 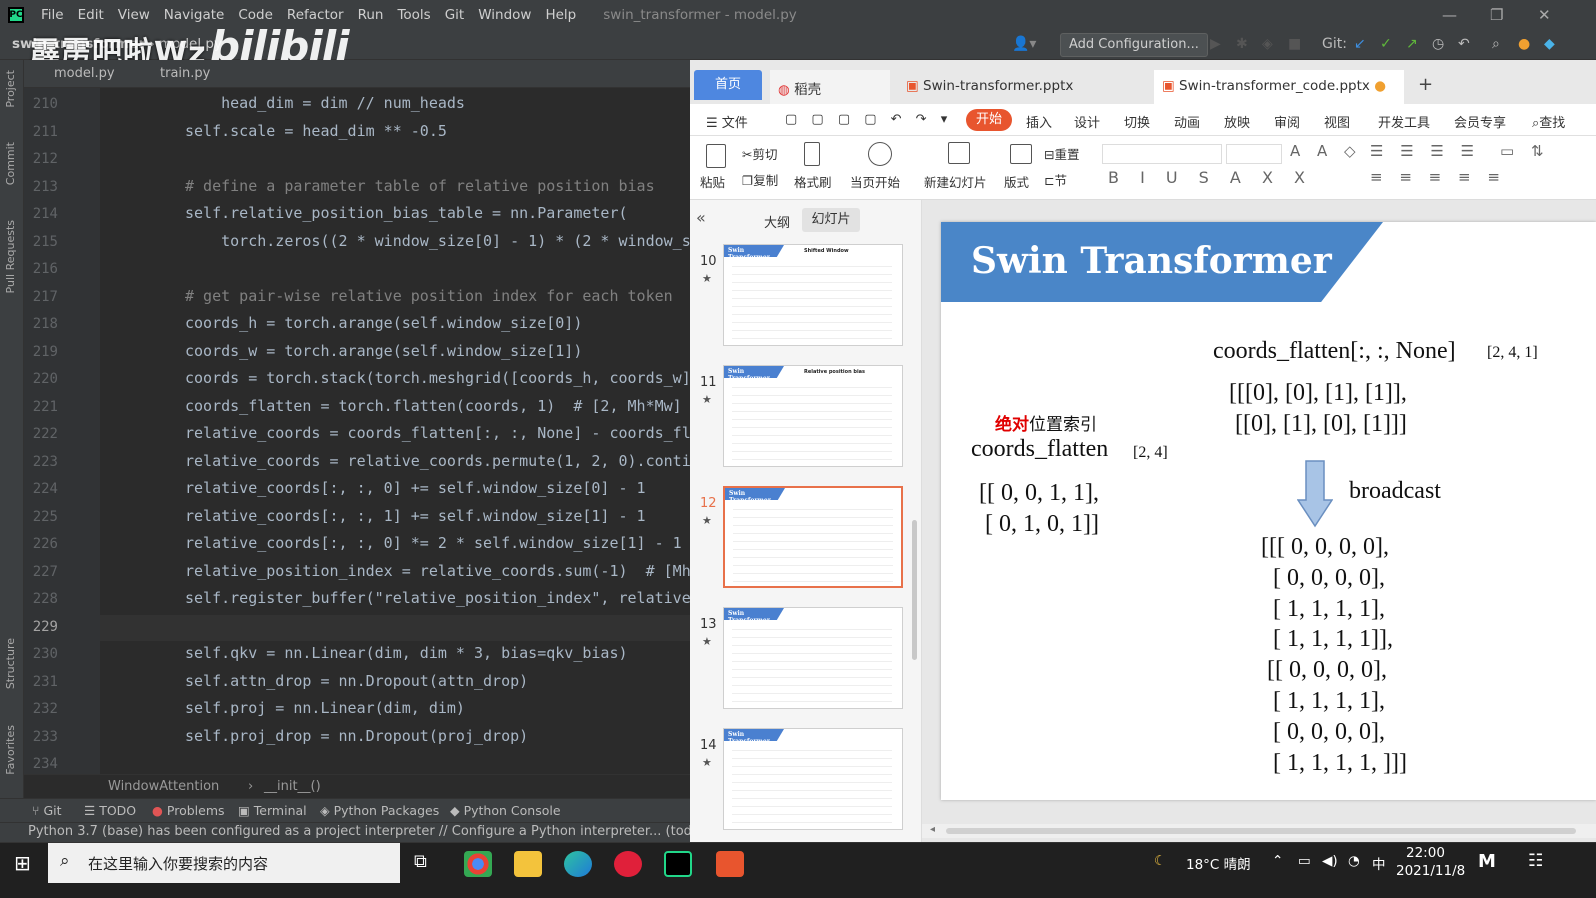 I want to click on menu-view: View, so click(x=134, y=15).